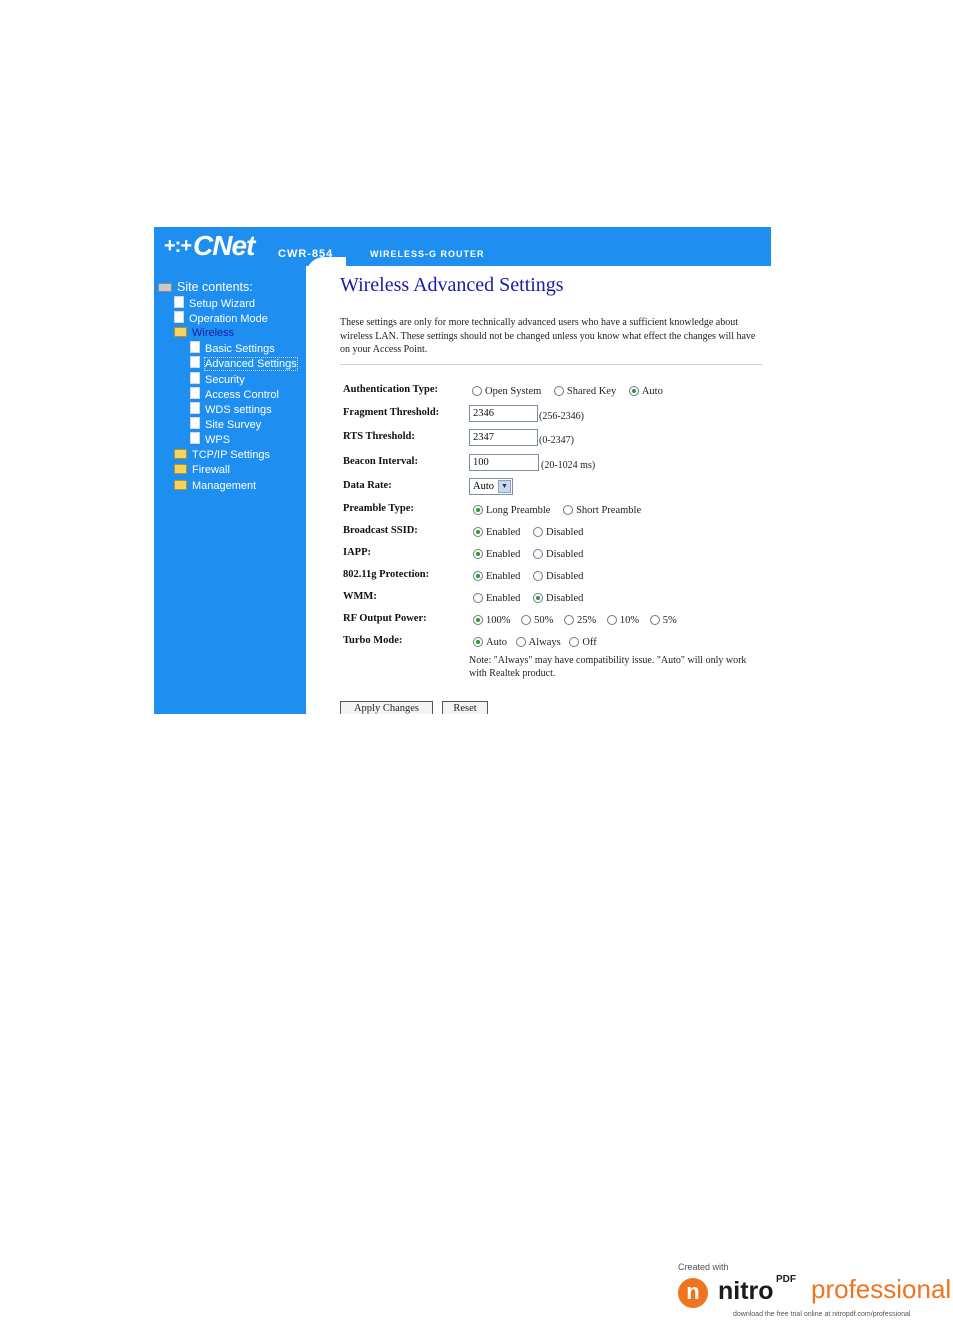  Describe the element at coordinates (452, 285) in the screenshot. I see `page-title: Wireless Advanced Settings` at that location.